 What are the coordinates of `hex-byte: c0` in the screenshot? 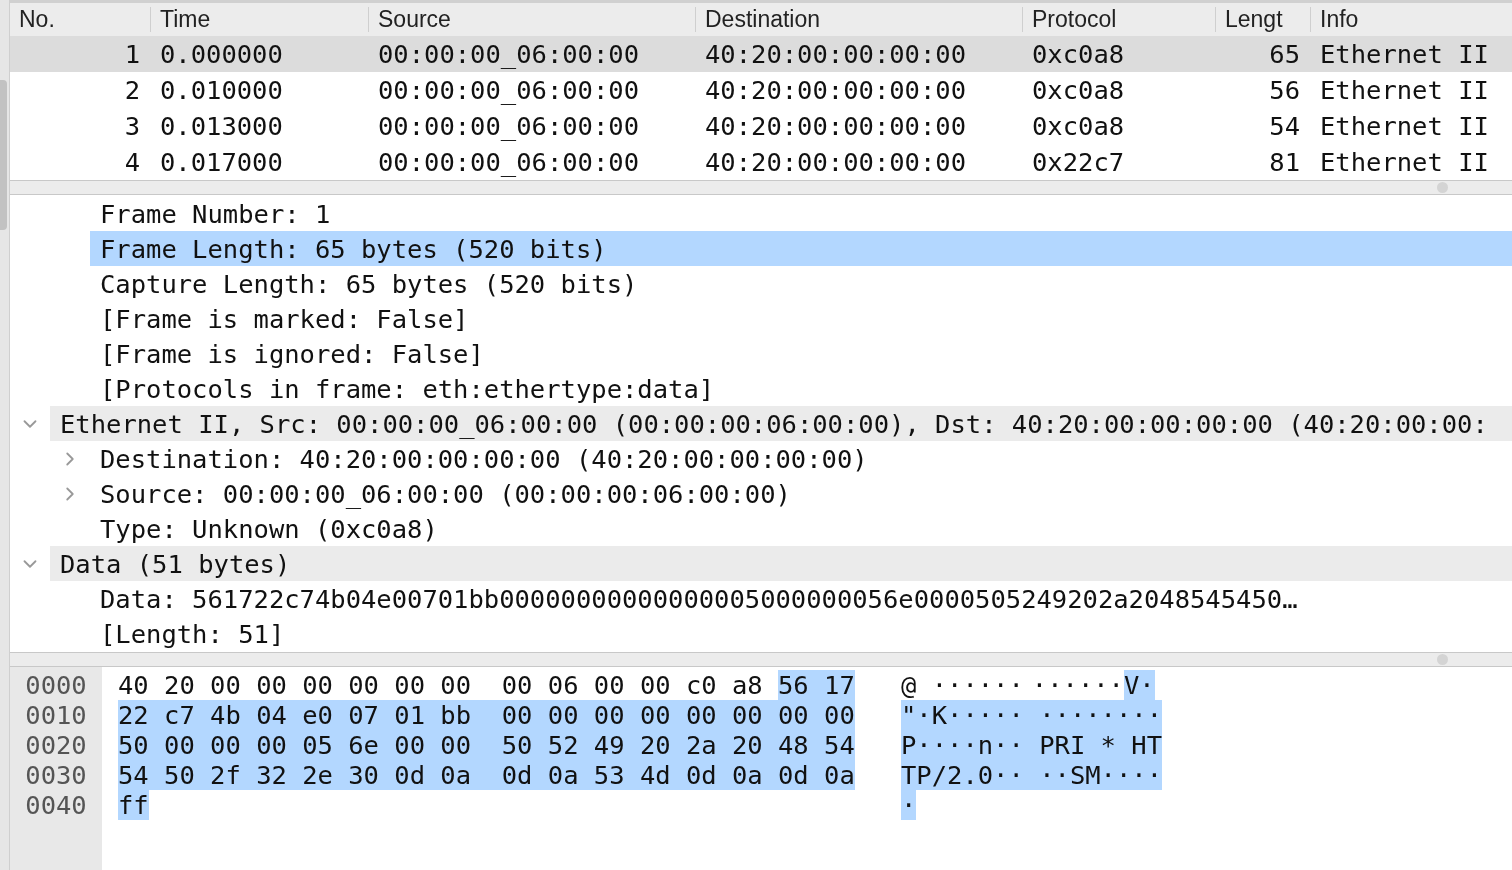 It's located at (701, 685).